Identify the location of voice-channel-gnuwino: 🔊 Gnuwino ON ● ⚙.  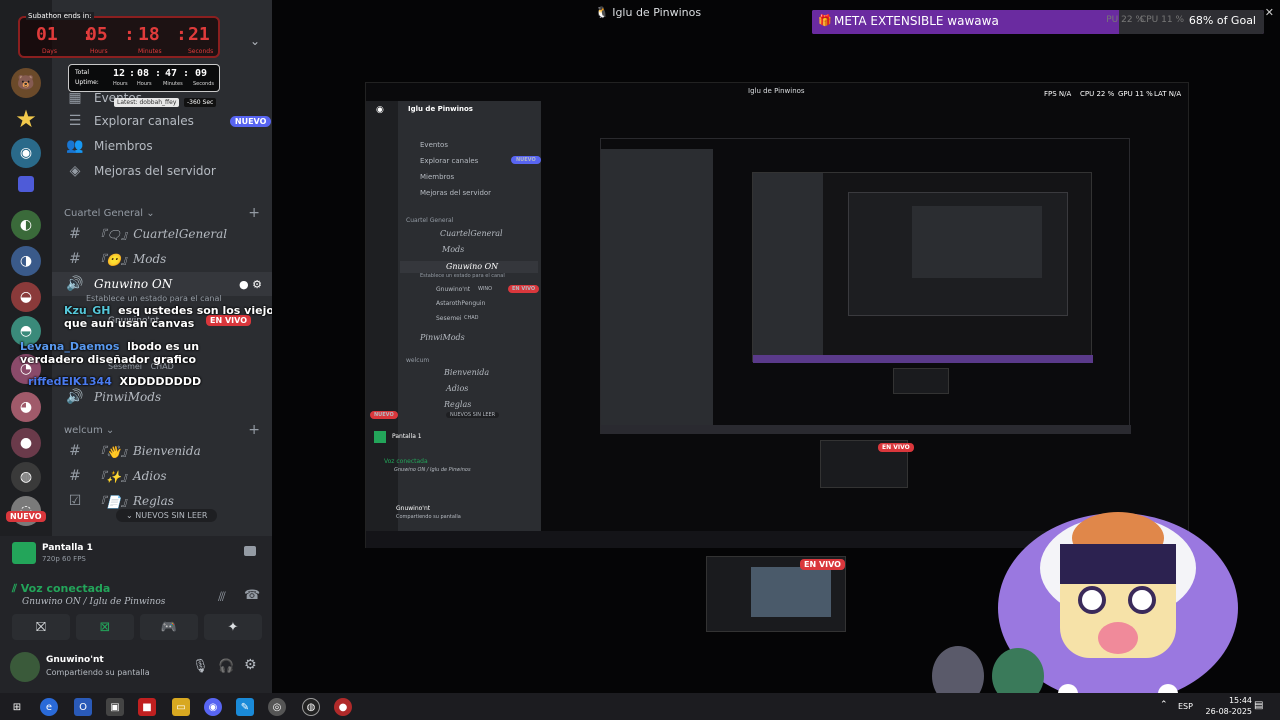
(162, 284).